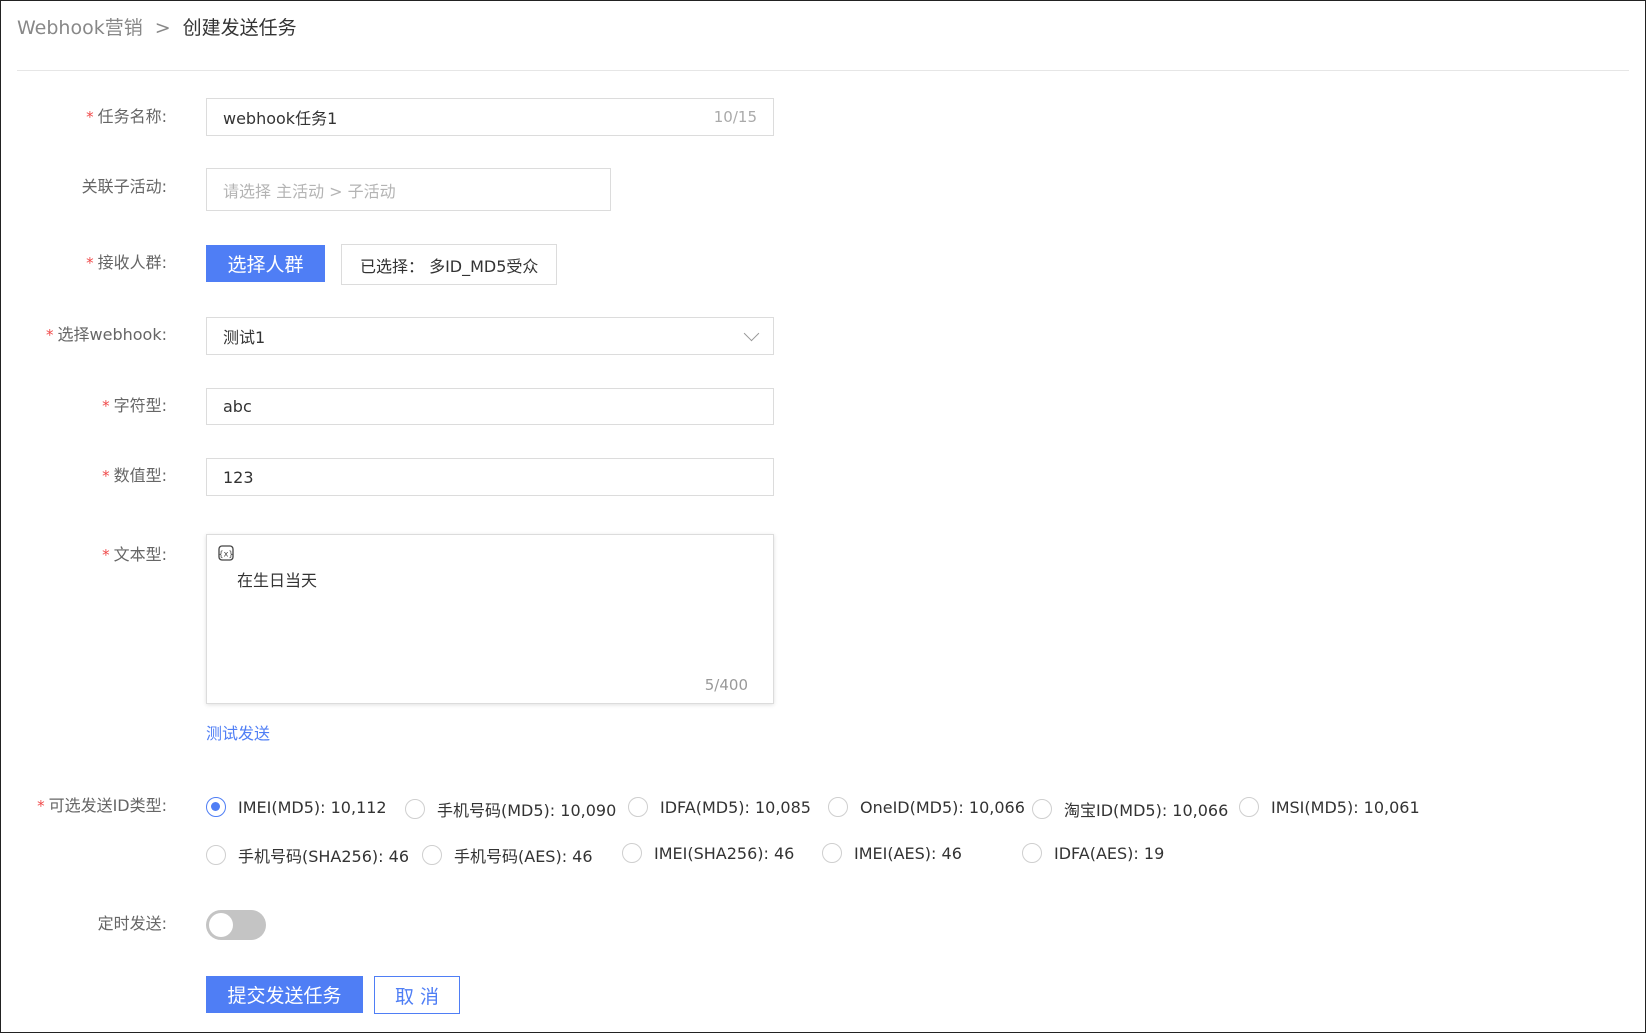 The height and width of the screenshot is (1033, 1646). What do you see at coordinates (126, 262) in the screenshot?
I see `audience-label: * 接收人群:` at bounding box center [126, 262].